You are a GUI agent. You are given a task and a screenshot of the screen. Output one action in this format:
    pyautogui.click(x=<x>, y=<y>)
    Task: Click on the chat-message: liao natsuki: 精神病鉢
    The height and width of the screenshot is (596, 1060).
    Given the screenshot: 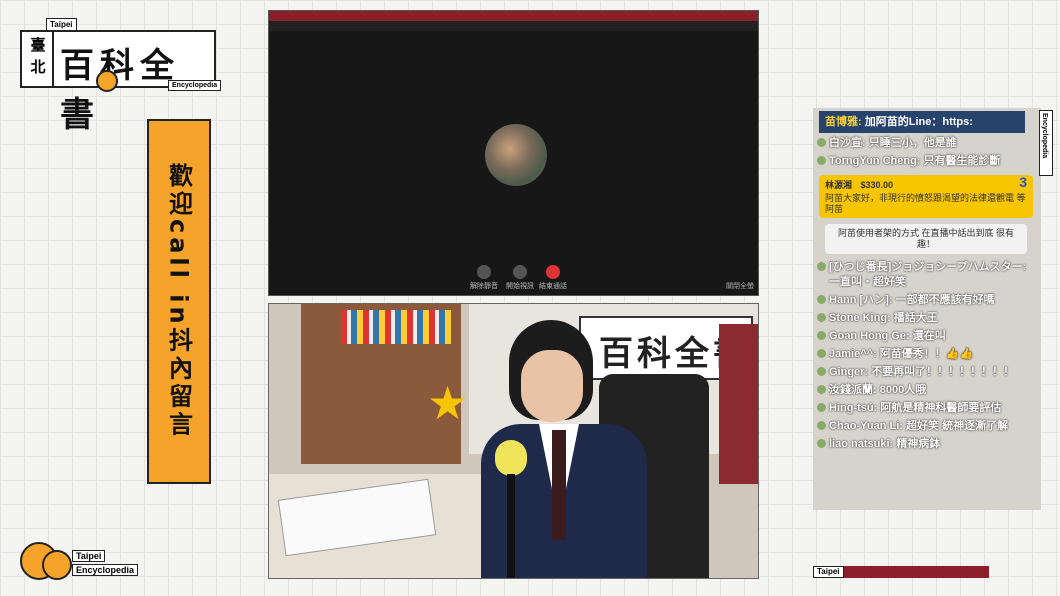 What is the action you would take?
    pyautogui.click(x=926, y=444)
    